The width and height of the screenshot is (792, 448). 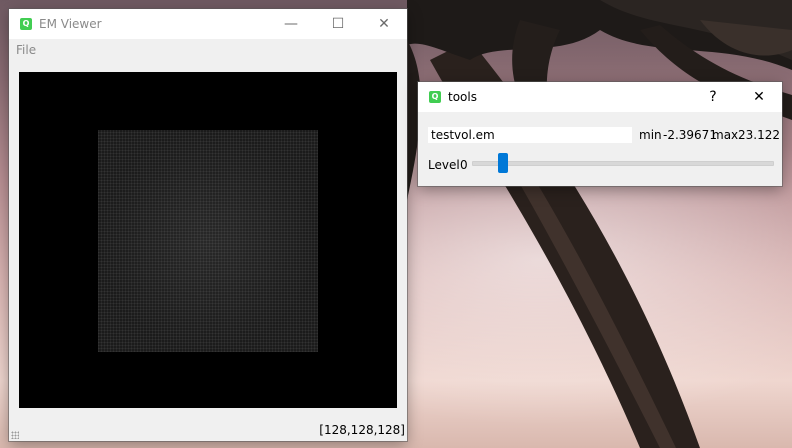 What do you see at coordinates (291, 24) in the screenshot?
I see `minimize-button: —` at bounding box center [291, 24].